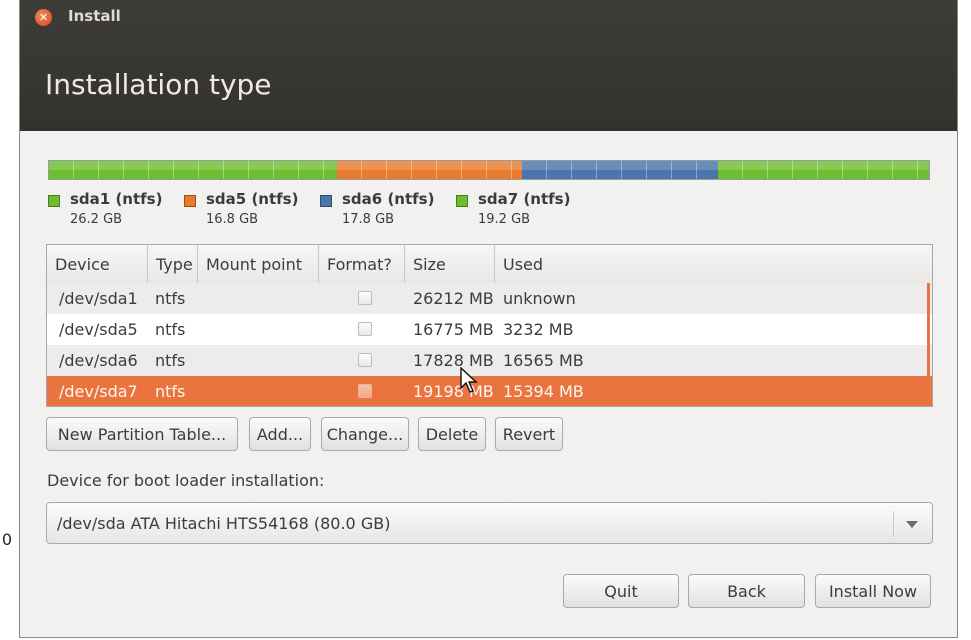  What do you see at coordinates (6, 539) in the screenshot?
I see `partial-edge-text: 0` at bounding box center [6, 539].